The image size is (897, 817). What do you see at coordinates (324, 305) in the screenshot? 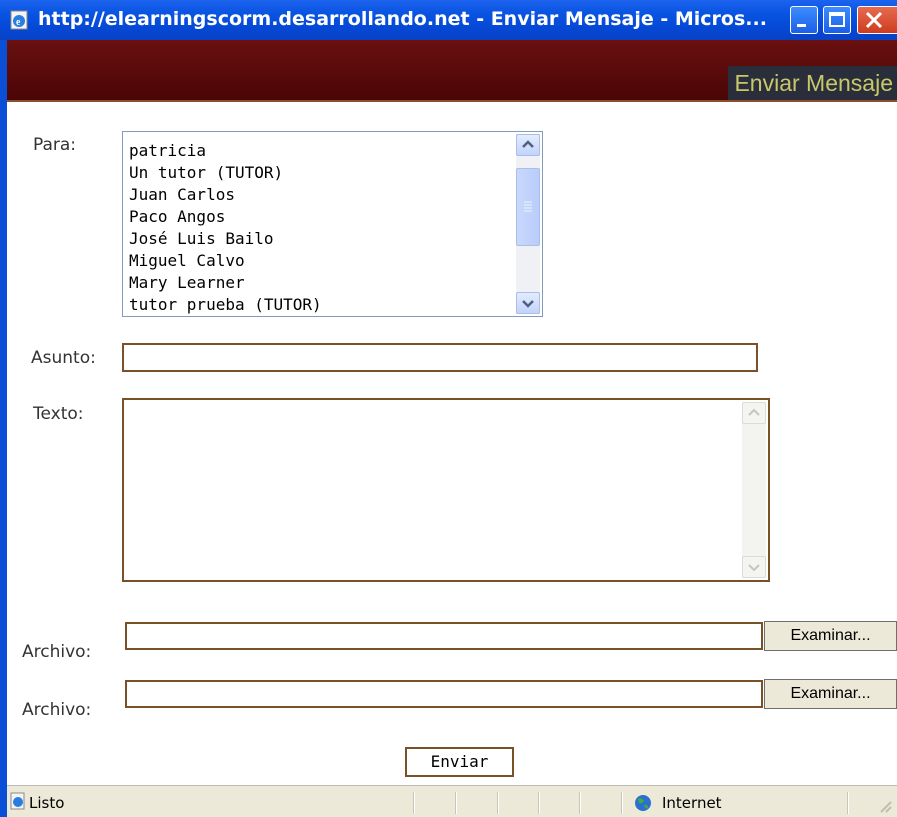
I see `list-item: tutor prueba (TUTOR)` at bounding box center [324, 305].